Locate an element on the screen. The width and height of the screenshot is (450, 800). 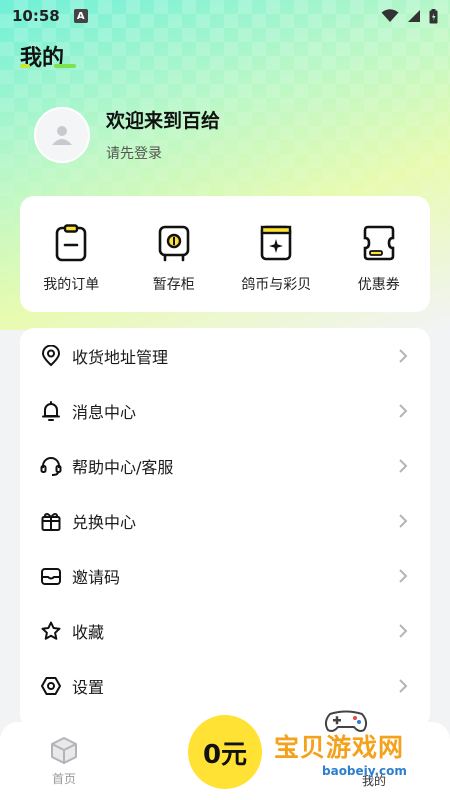
clipboard-icon is located at coordinates (71, 243).